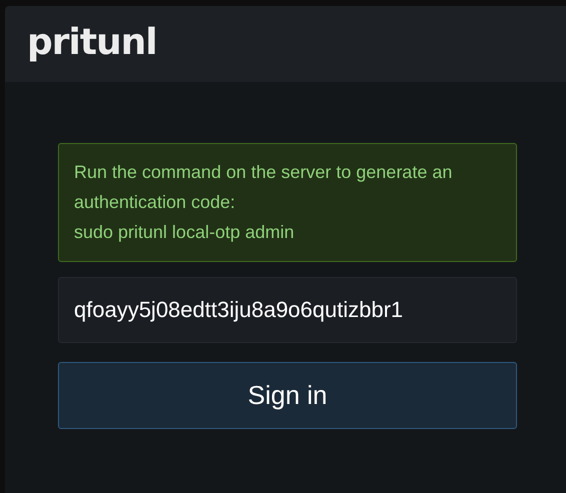  What do you see at coordinates (287, 310) in the screenshot?
I see `token-field: qfoayy5j08edtt3iju8a9o6qutizbbr1` at bounding box center [287, 310].